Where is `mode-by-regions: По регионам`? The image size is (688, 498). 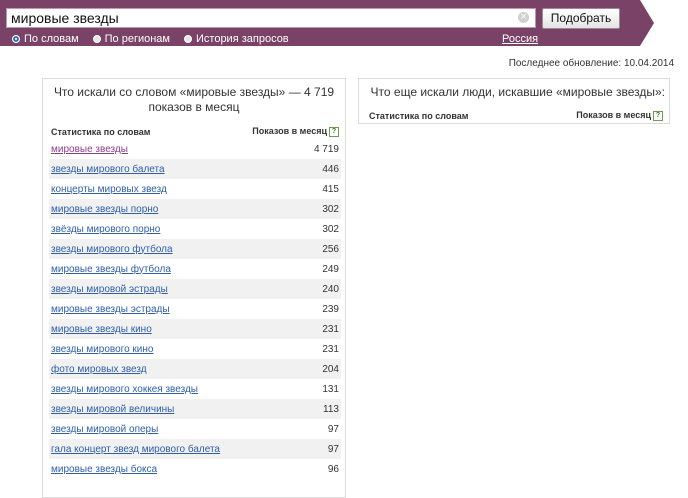
mode-by-regions: По регионам is located at coordinates (131, 39).